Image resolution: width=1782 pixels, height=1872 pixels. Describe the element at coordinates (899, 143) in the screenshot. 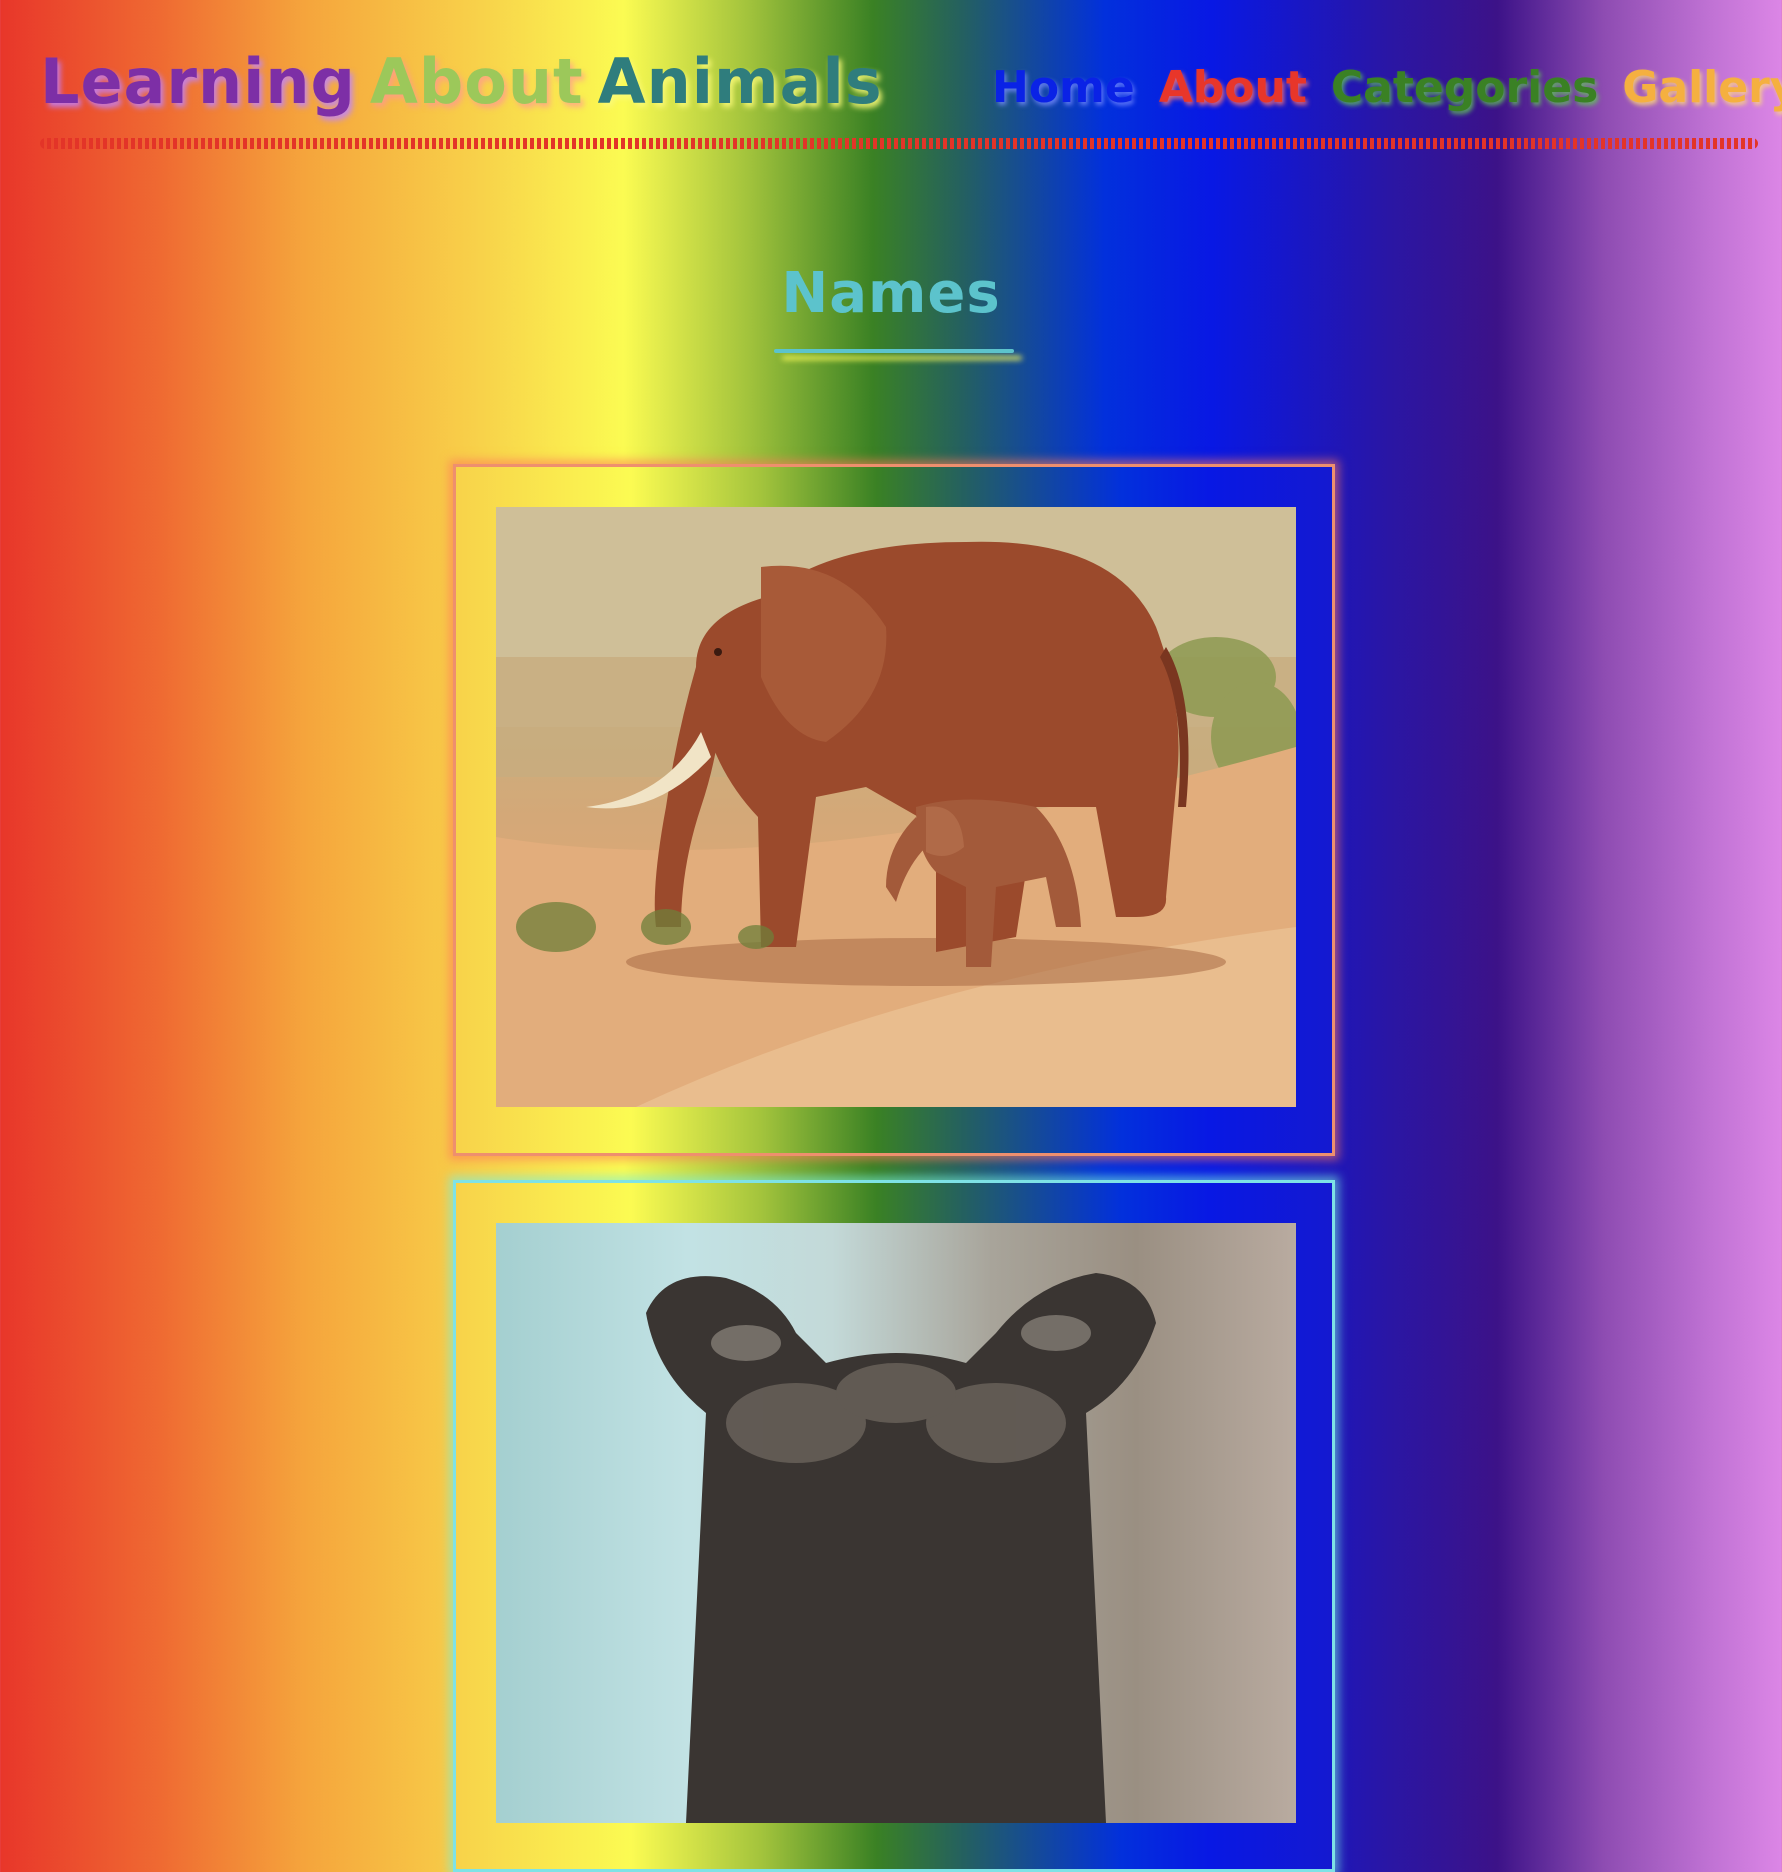

I see `header-divider` at that location.